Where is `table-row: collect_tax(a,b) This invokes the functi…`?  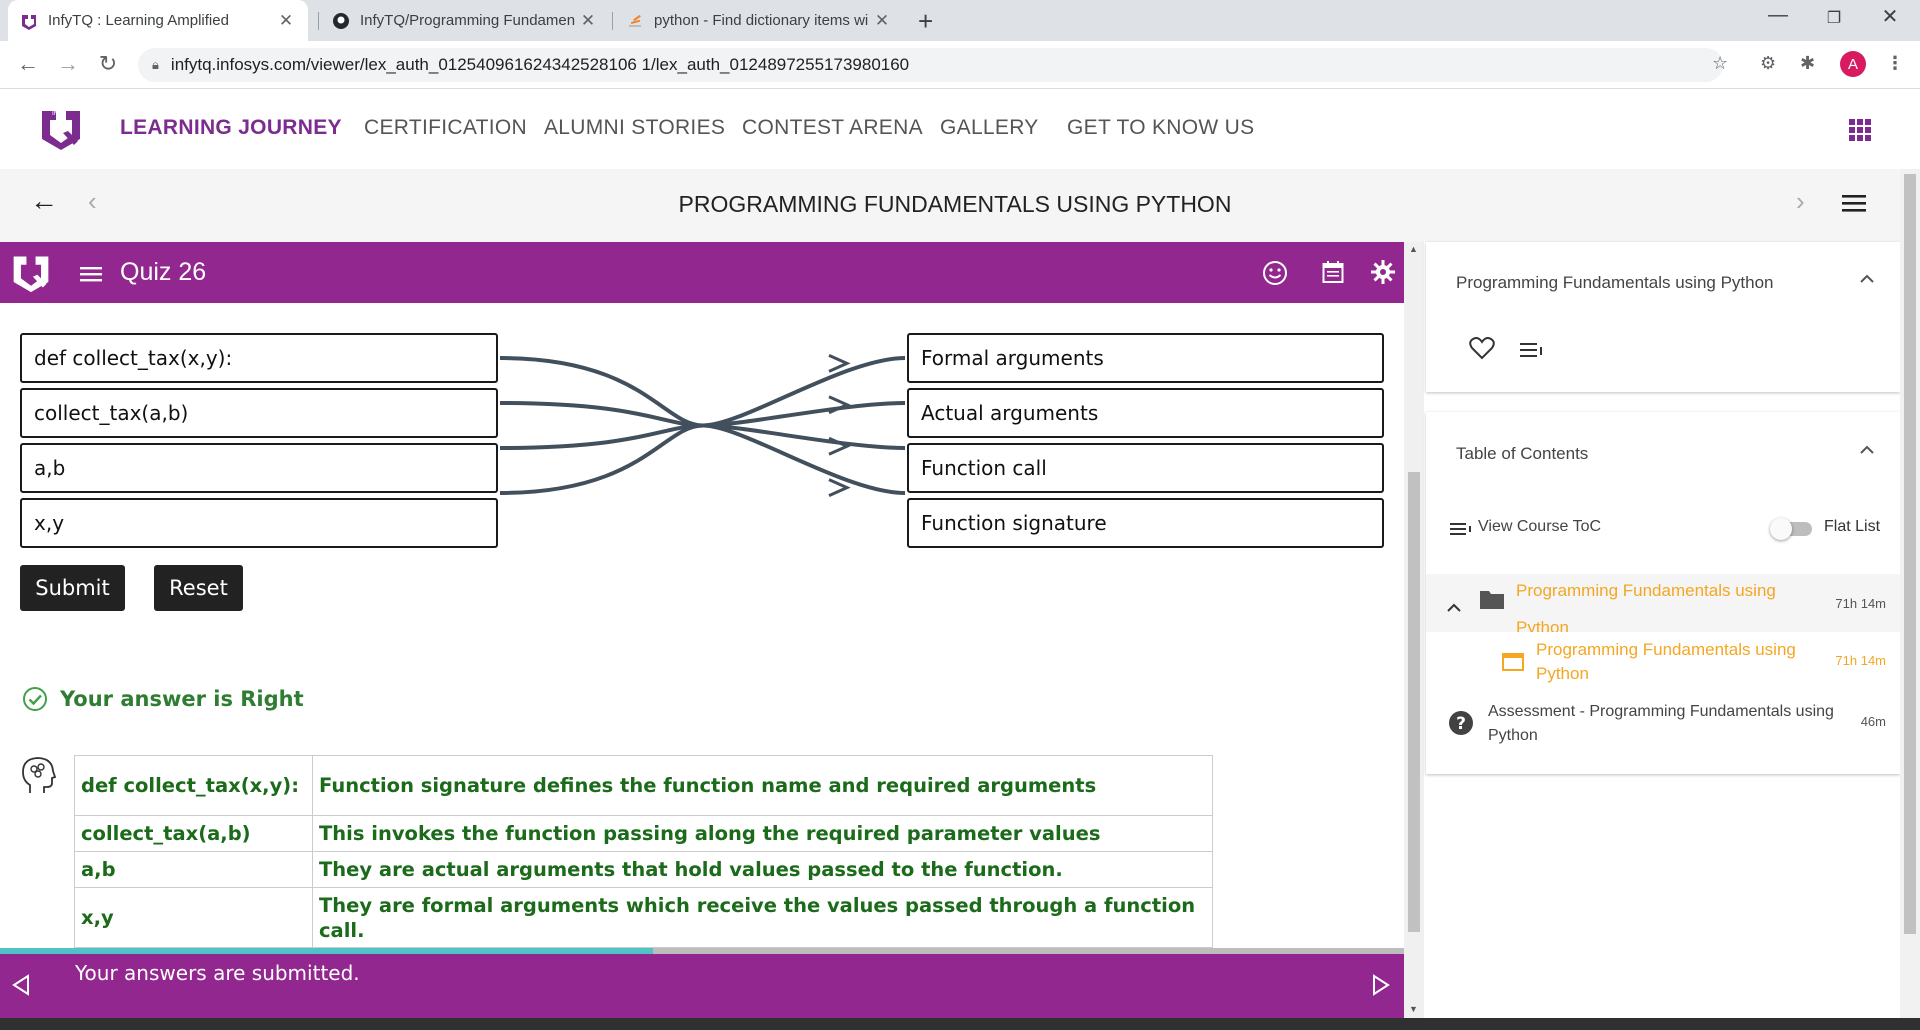
table-row: collect_tax(a,b) This invokes the functi… is located at coordinates (643, 833).